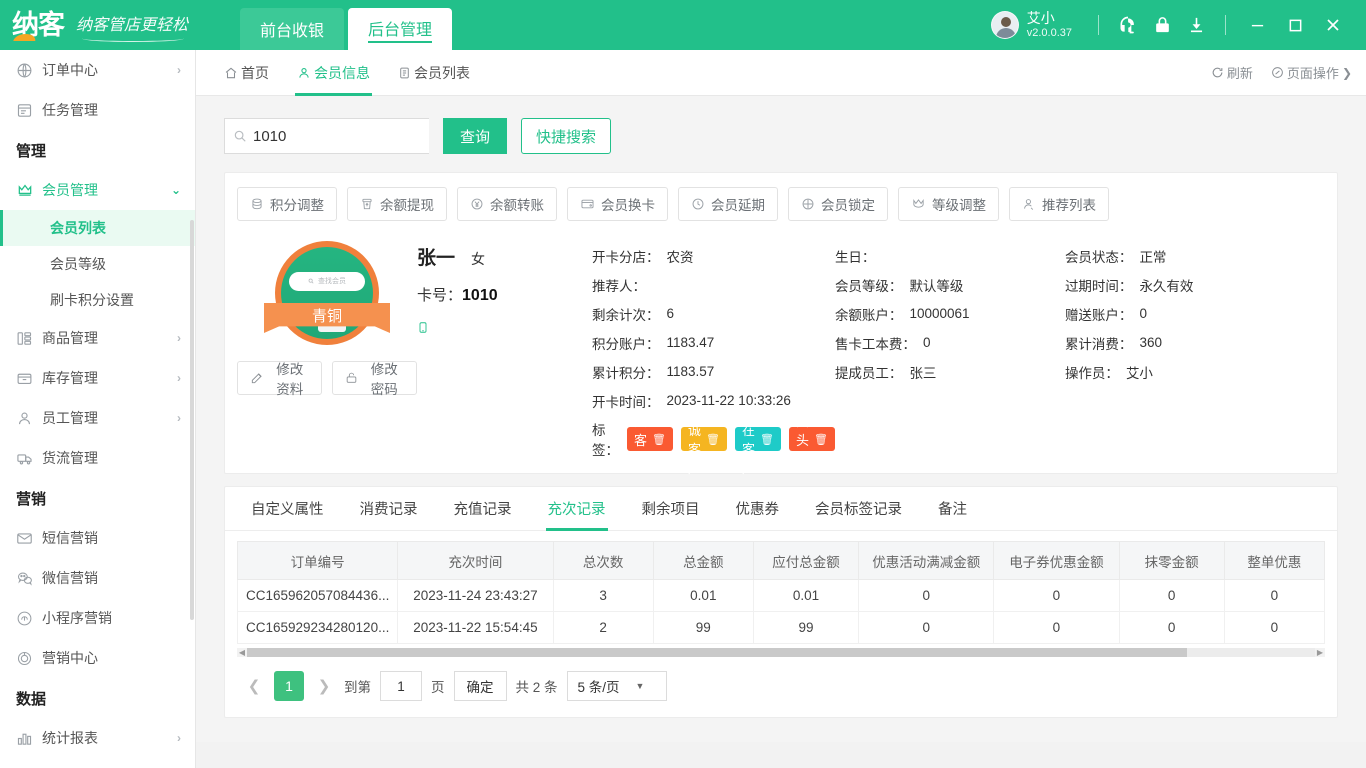  What do you see at coordinates (97, 338) in the screenshot?
I see `sidebar-item-goods-management: 商品管理 ›` at bounding box center [97, 338].